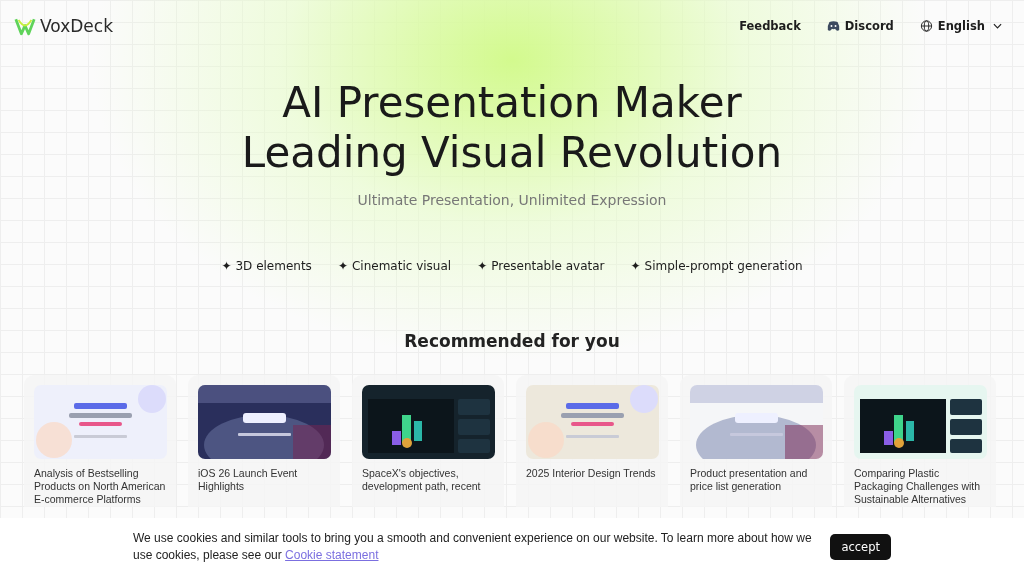 This screenshot has width=1024, height=576. Describe the element at coordinates (100, 441) in the screenshot. I see `presentation-card: Analysis of Bestselling Products on North American E-commerce Platforms` at that location.